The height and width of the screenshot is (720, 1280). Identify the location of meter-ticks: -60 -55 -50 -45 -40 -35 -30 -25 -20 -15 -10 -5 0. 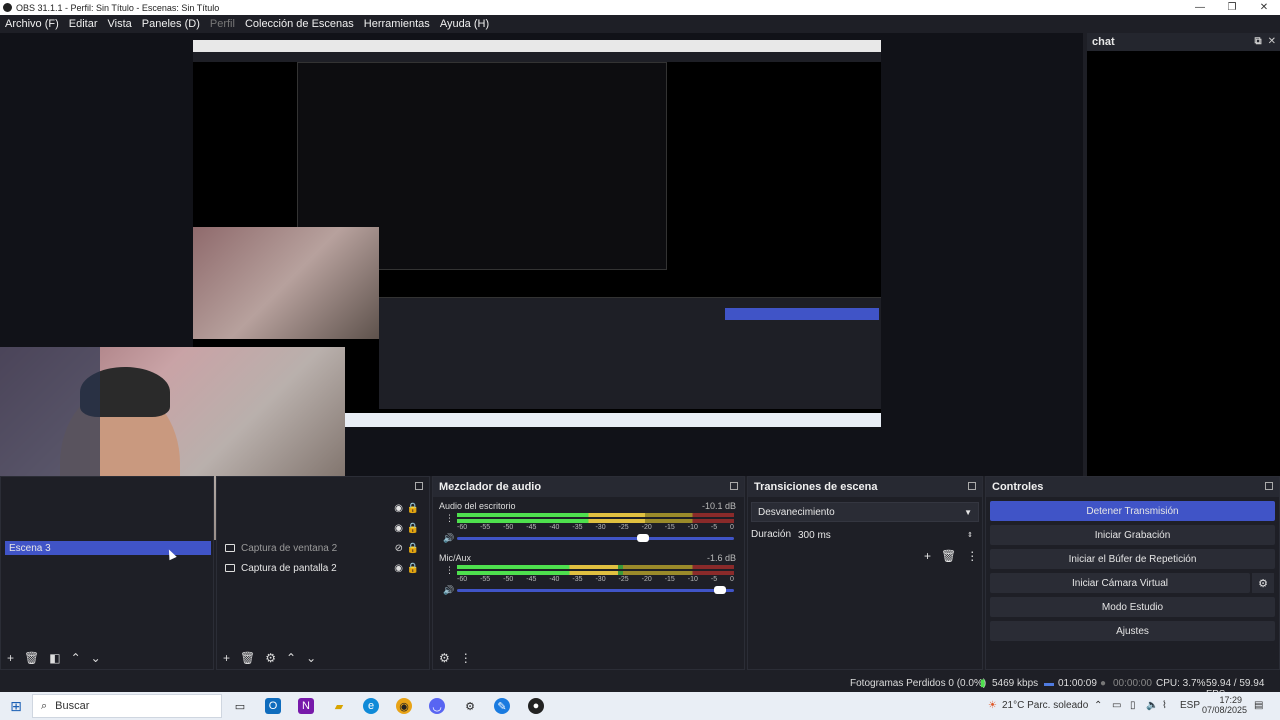
(595, 527).